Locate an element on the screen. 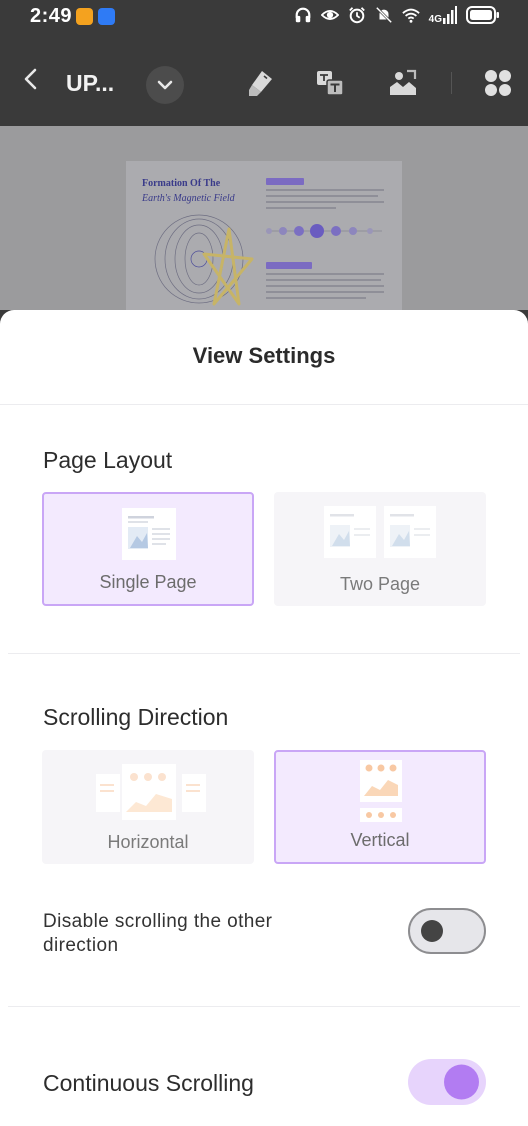 The height and width of the screenshot is (1126, 528). headphones-icon is located at coordinates (303, 15).